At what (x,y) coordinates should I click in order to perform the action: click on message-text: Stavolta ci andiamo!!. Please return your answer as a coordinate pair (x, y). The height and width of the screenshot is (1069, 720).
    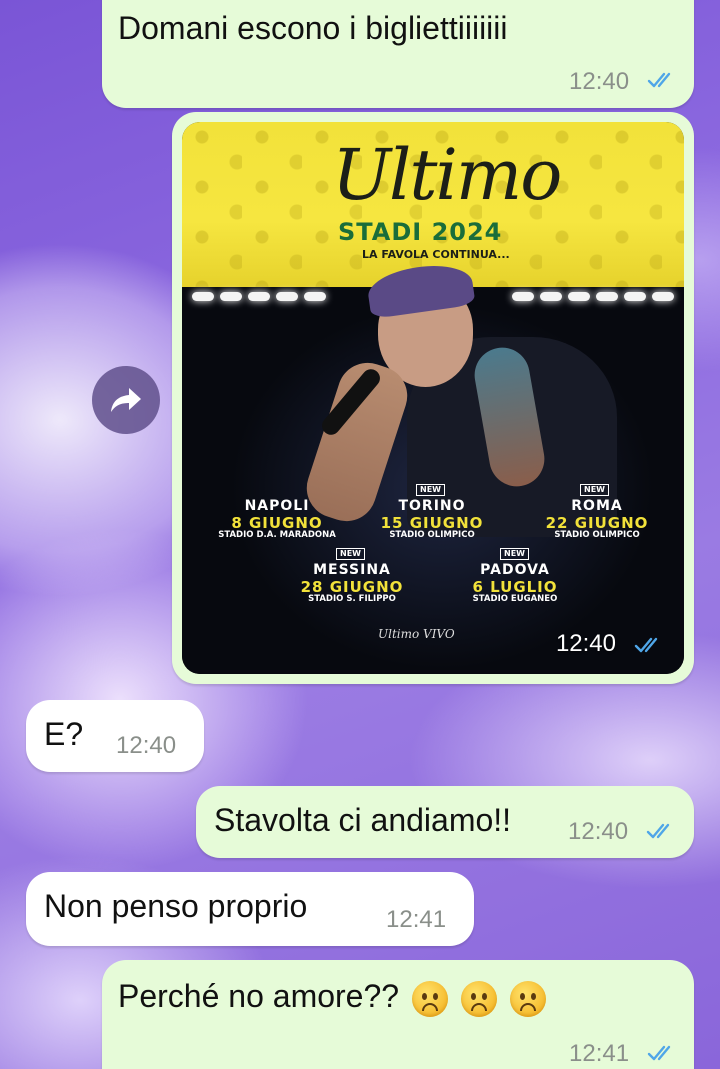
    Looking at the image, I should click on (363, 820).